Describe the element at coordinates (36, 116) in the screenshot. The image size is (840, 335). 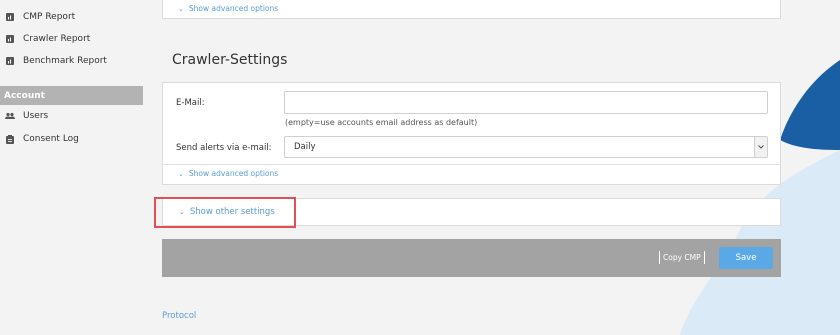
I see `sidebar-item-label: Users` at that location.